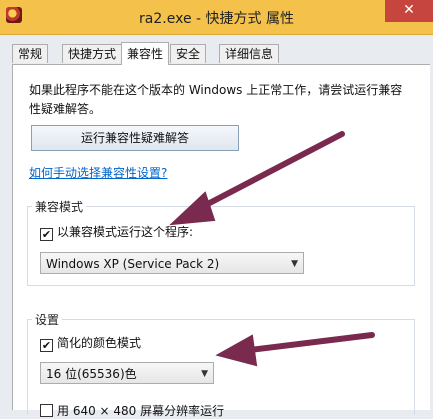 This screenshot has width=433, height=419. I want to click on run-troubleshooter-button: 运行兼容性疑难解答, so click(135, 138).